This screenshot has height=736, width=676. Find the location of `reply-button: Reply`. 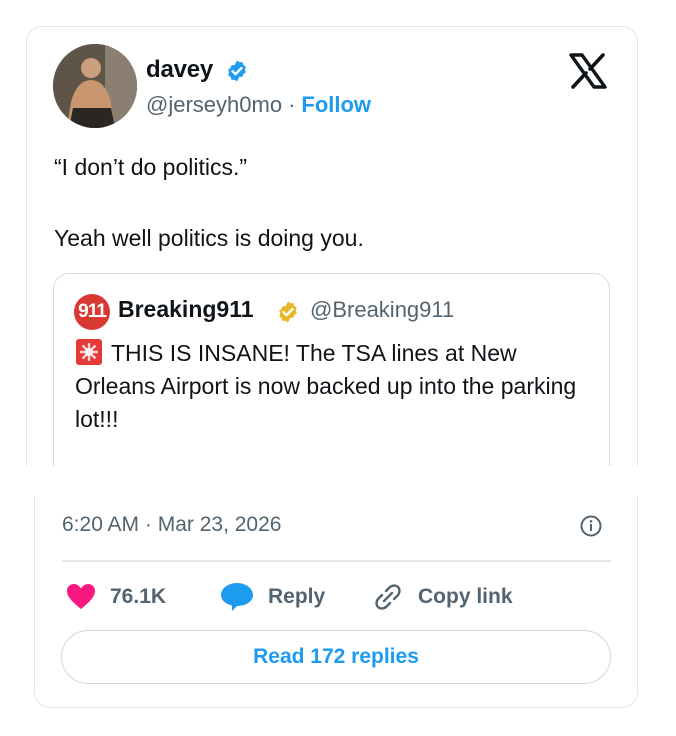

reply-button: Reply is located at coordinates (272, 597).